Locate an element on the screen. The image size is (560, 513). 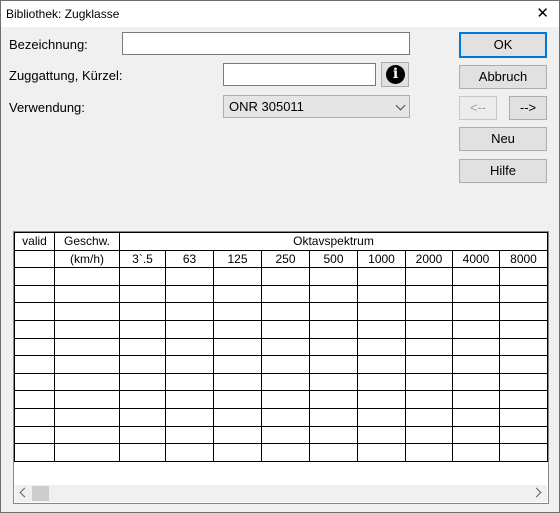
info-button: i is located at coordinates (395, 74).